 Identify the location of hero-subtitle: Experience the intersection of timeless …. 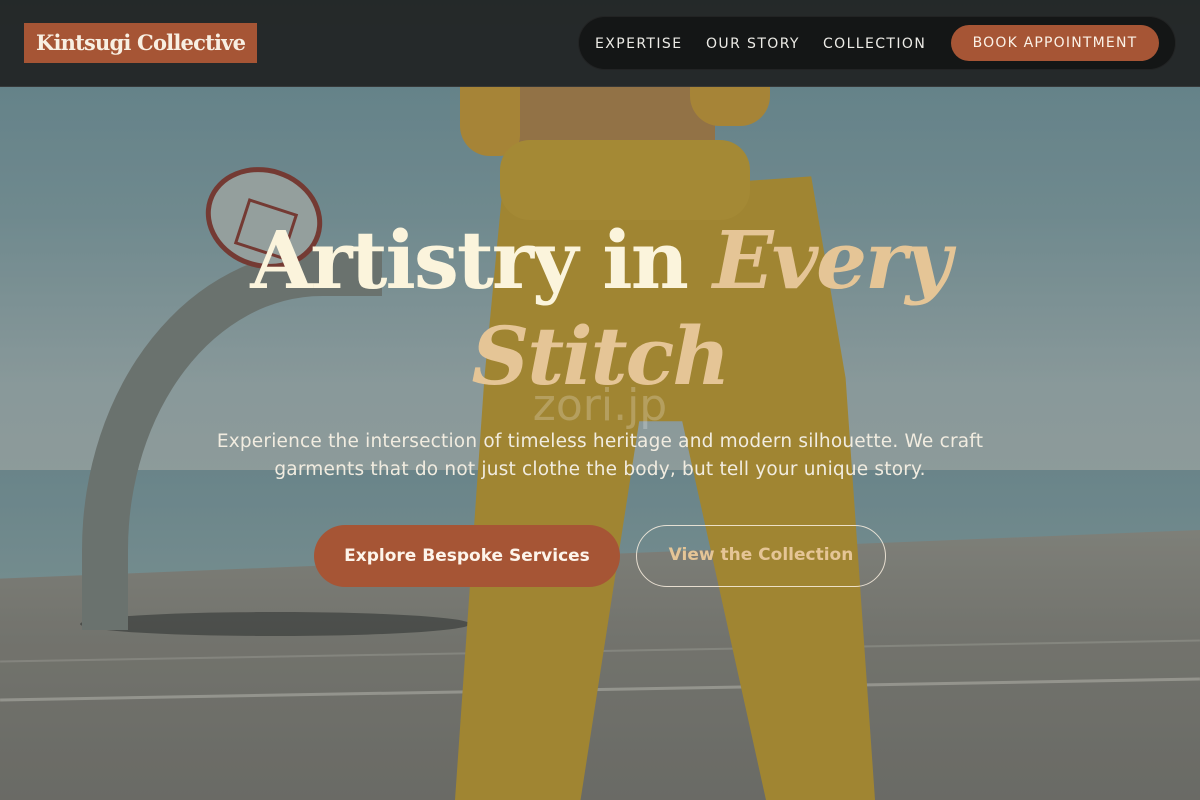
(600, 456).